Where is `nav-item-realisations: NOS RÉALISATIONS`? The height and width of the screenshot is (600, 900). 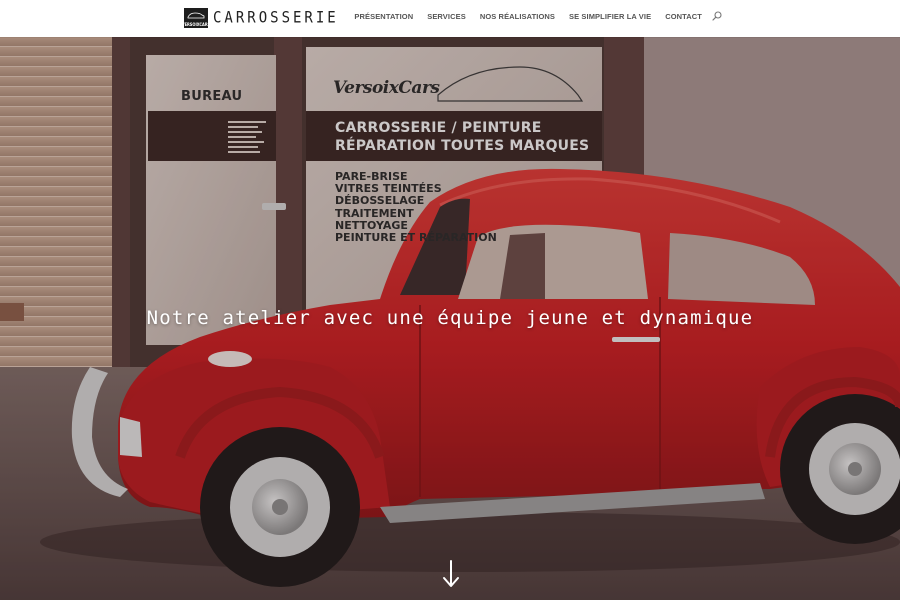
nav-item-realisations: NOS RÉALISATIONS is located at coordinates (517, 16).